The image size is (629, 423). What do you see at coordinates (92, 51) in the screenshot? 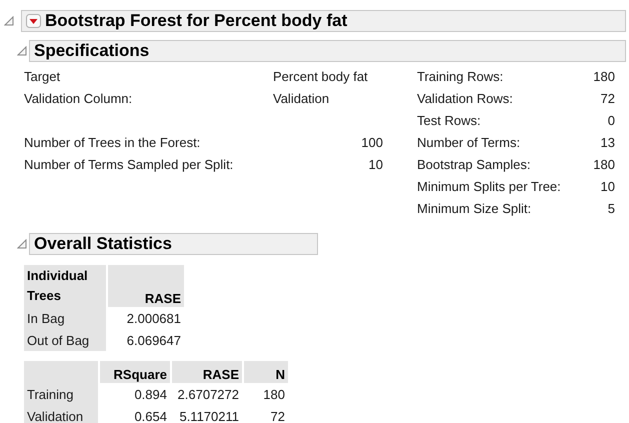
I see `outline-title: Specifications` at bounding box center [92, 51].